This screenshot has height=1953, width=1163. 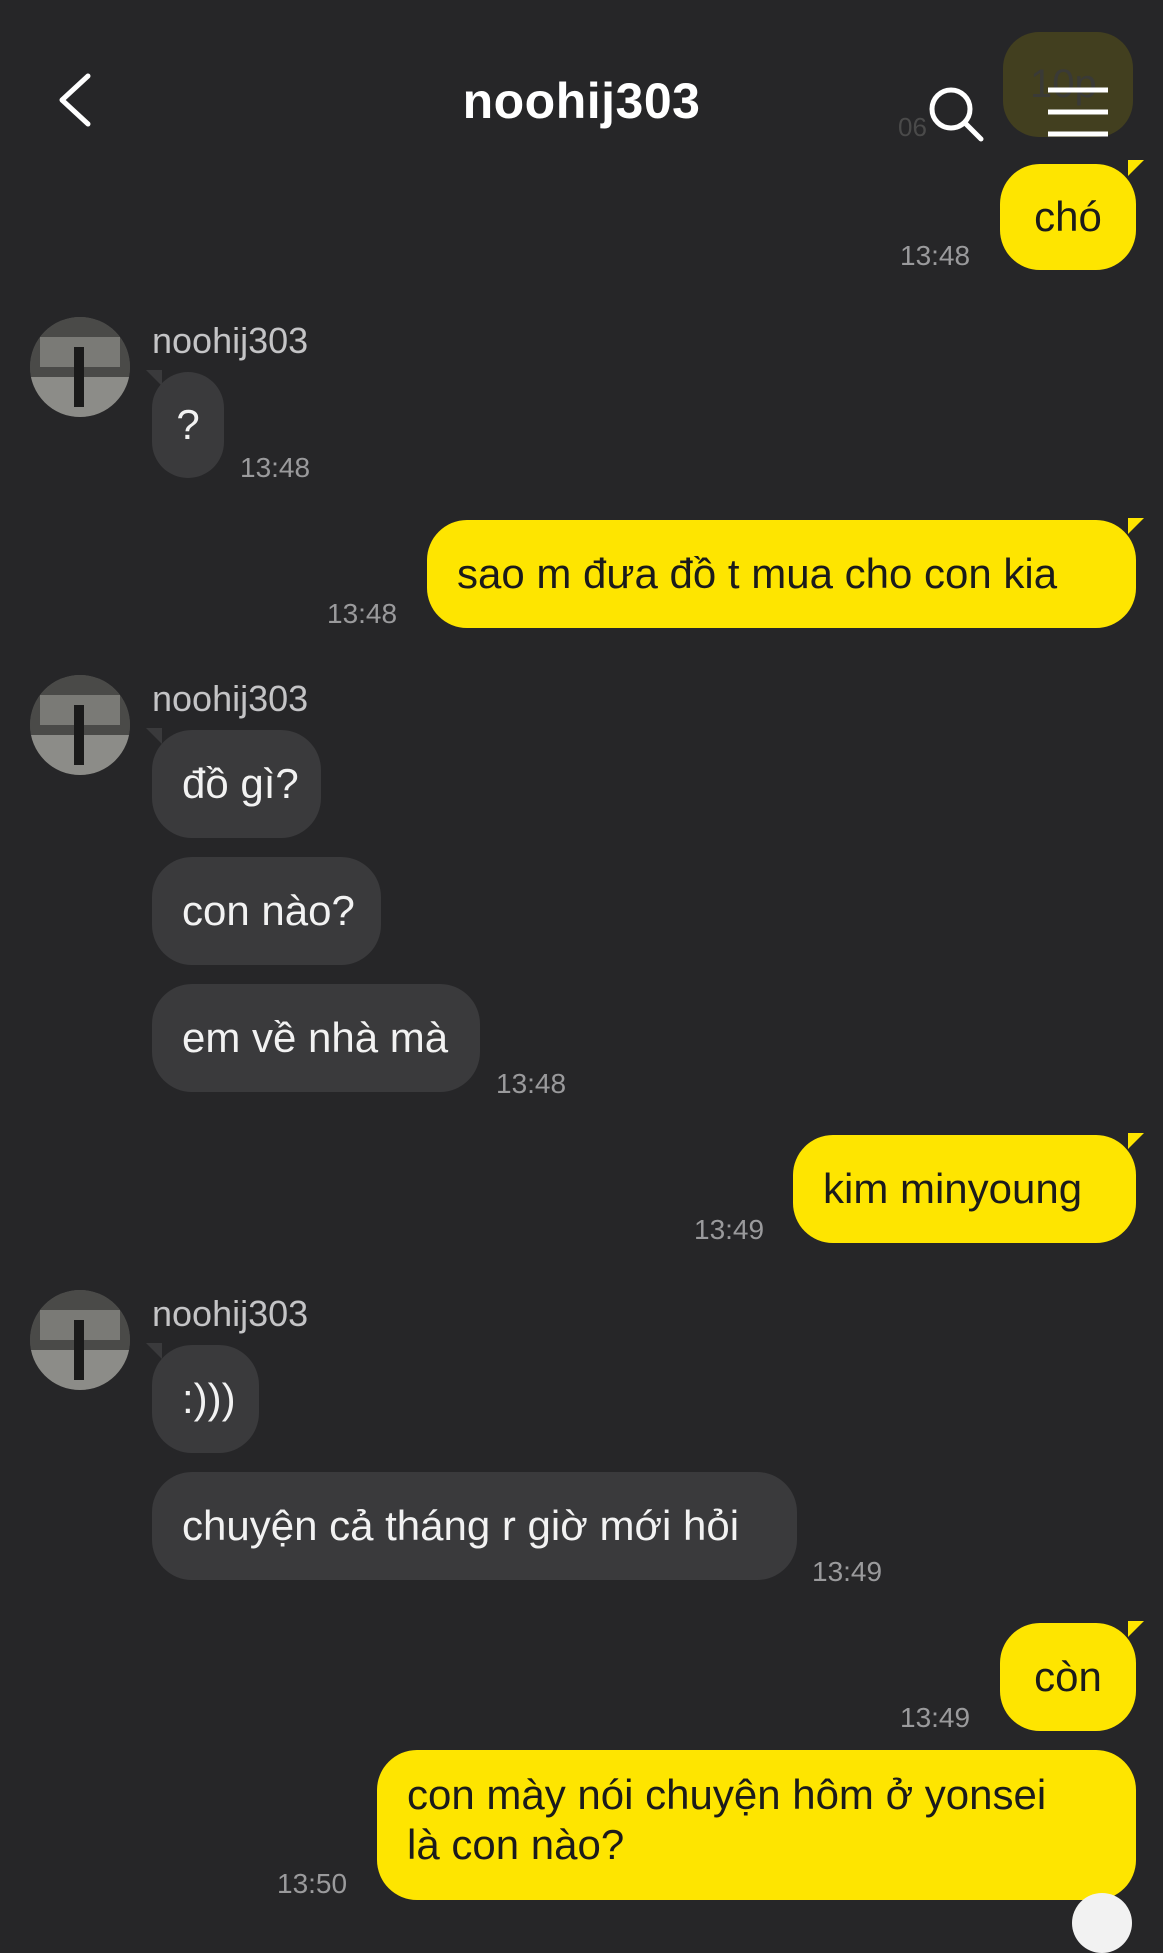 I want to click on message-text: sao m đưa đồ t mua cho con kia, so click(x=757, y=573).